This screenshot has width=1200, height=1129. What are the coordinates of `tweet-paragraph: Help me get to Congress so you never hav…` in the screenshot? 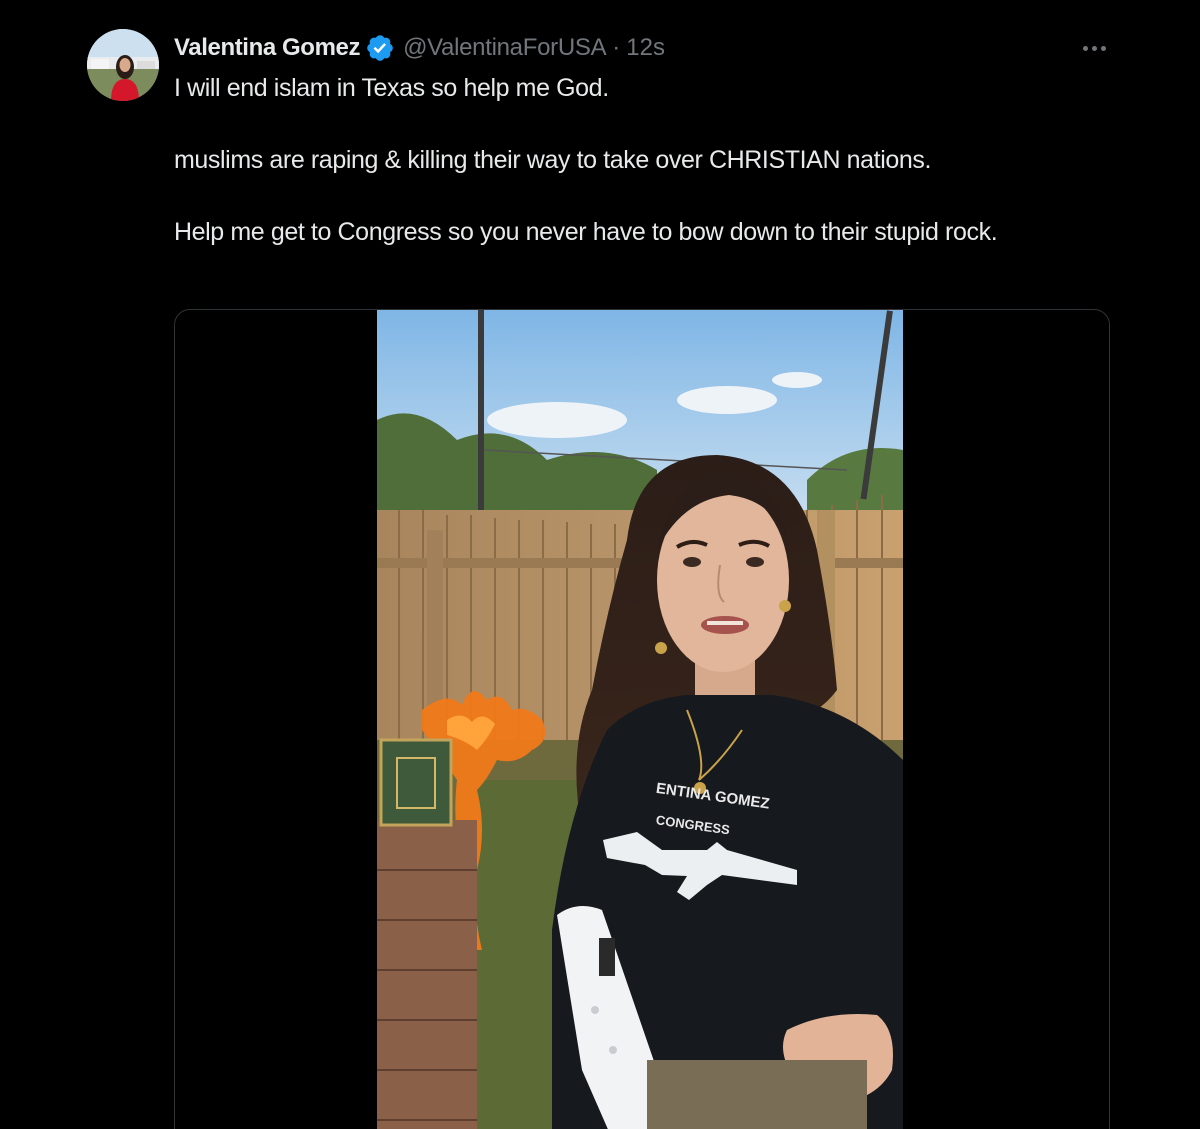 It's located at (586, 232).